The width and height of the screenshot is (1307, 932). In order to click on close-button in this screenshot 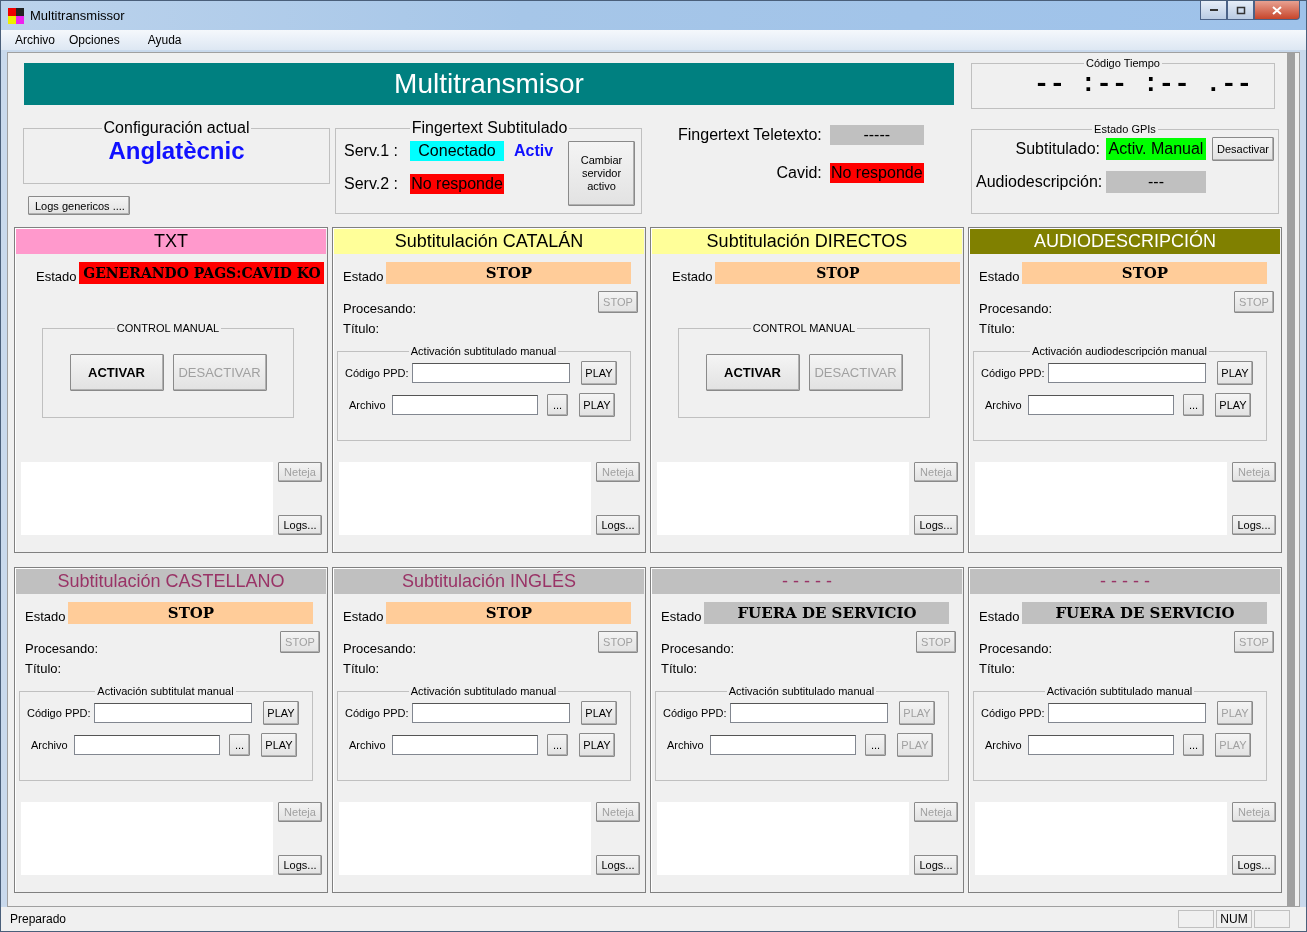, I will do `click(1277, 10)`.